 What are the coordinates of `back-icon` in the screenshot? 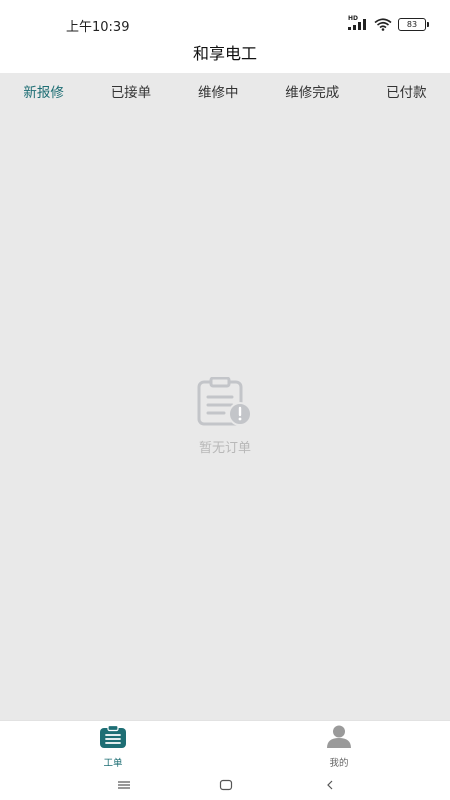 It's located at (330, 785).